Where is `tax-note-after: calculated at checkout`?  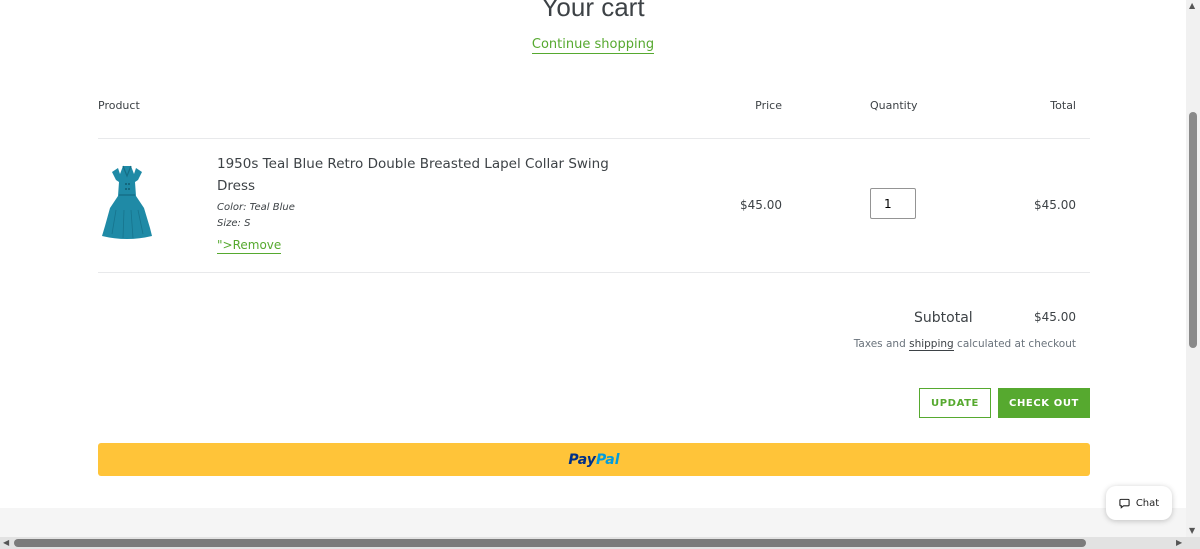 tax-note-after: calculated at checkout is located at coordinates (1014, 344).